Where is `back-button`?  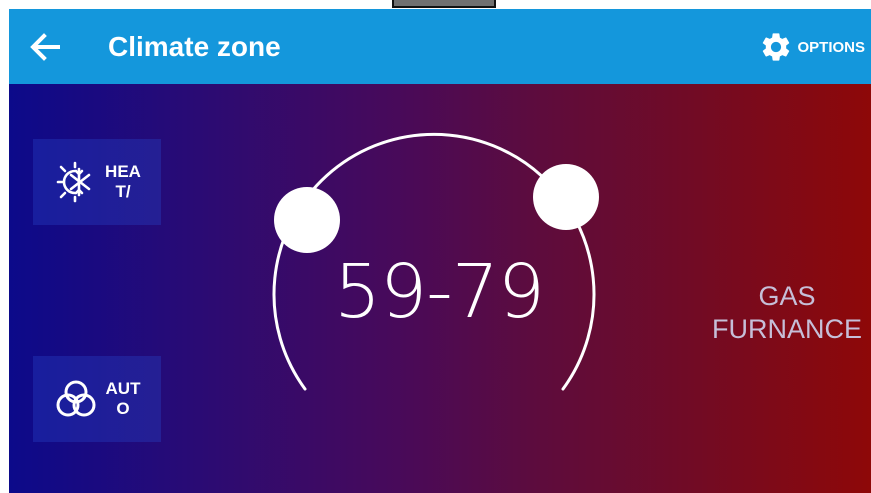 back-button is located at coordinates (45, 47).